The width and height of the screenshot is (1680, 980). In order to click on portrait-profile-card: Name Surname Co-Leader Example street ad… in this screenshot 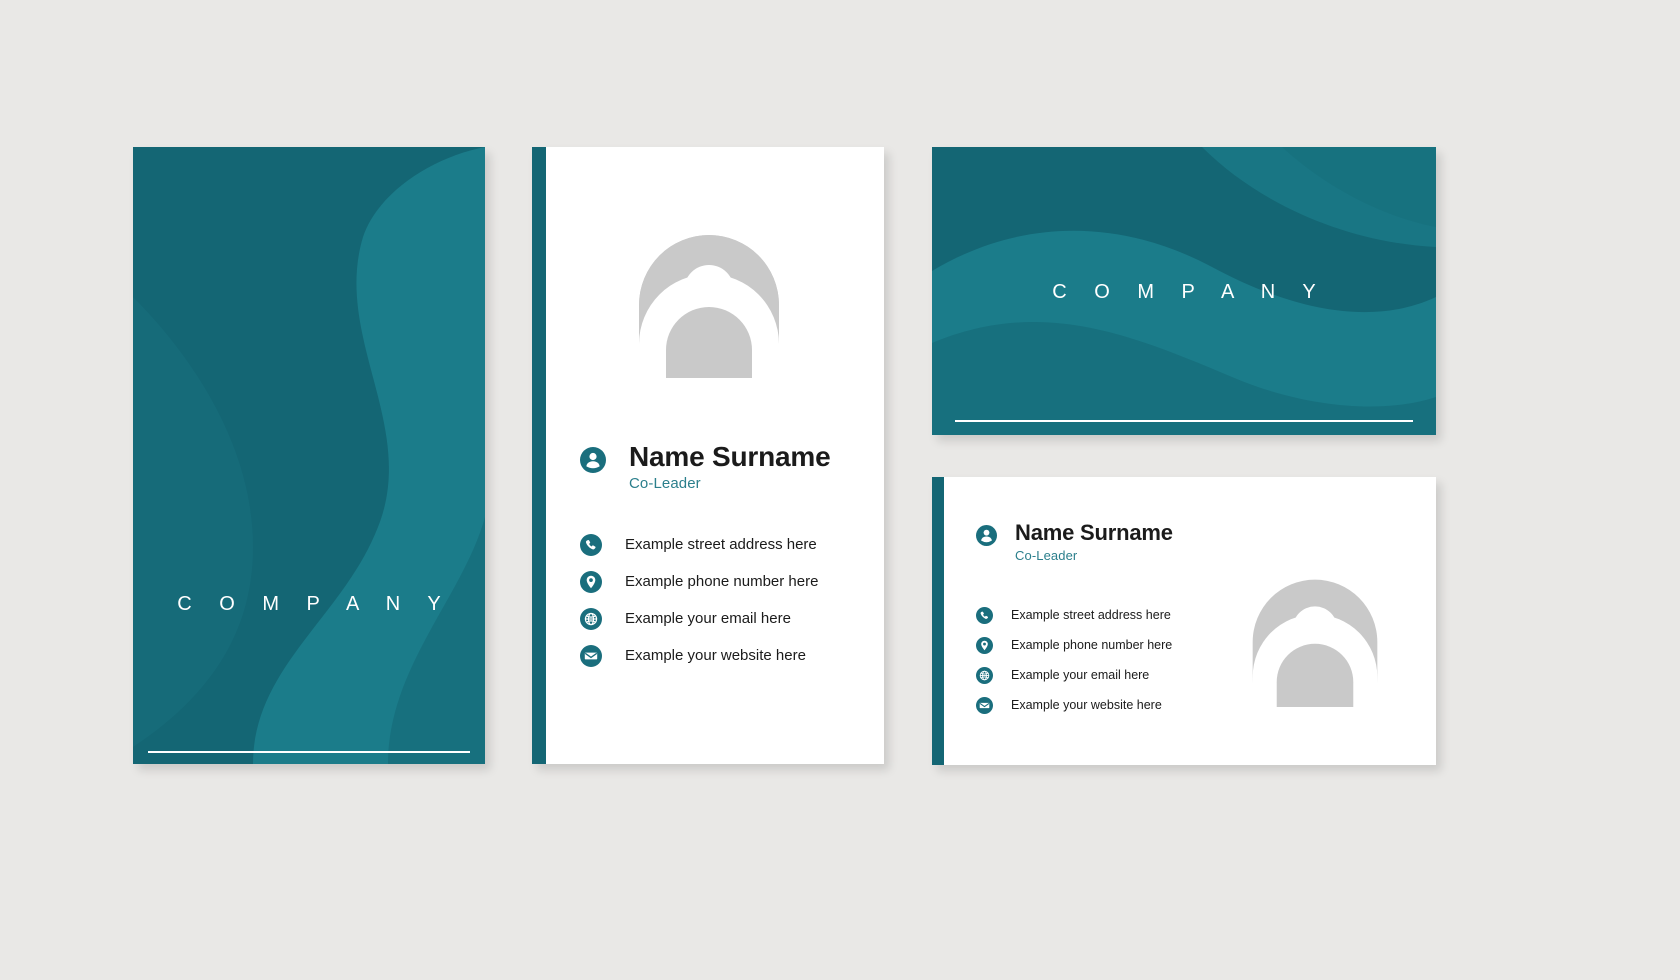, I will do `click(708, 455)`.